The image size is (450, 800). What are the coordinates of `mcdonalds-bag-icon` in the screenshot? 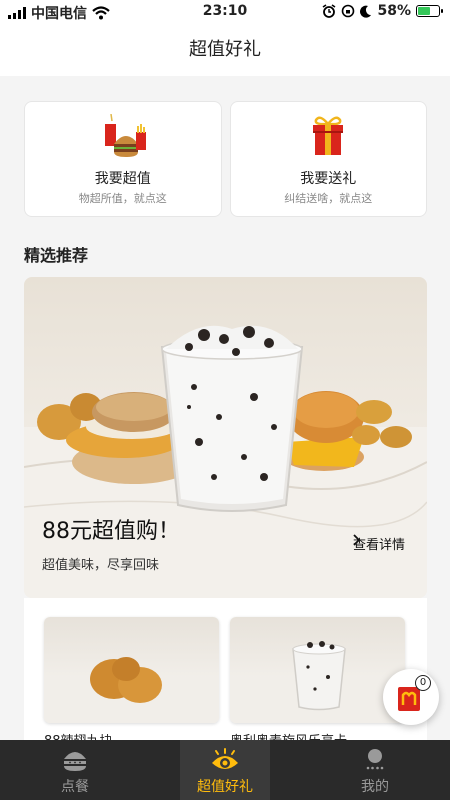 It's located at (409, 699).